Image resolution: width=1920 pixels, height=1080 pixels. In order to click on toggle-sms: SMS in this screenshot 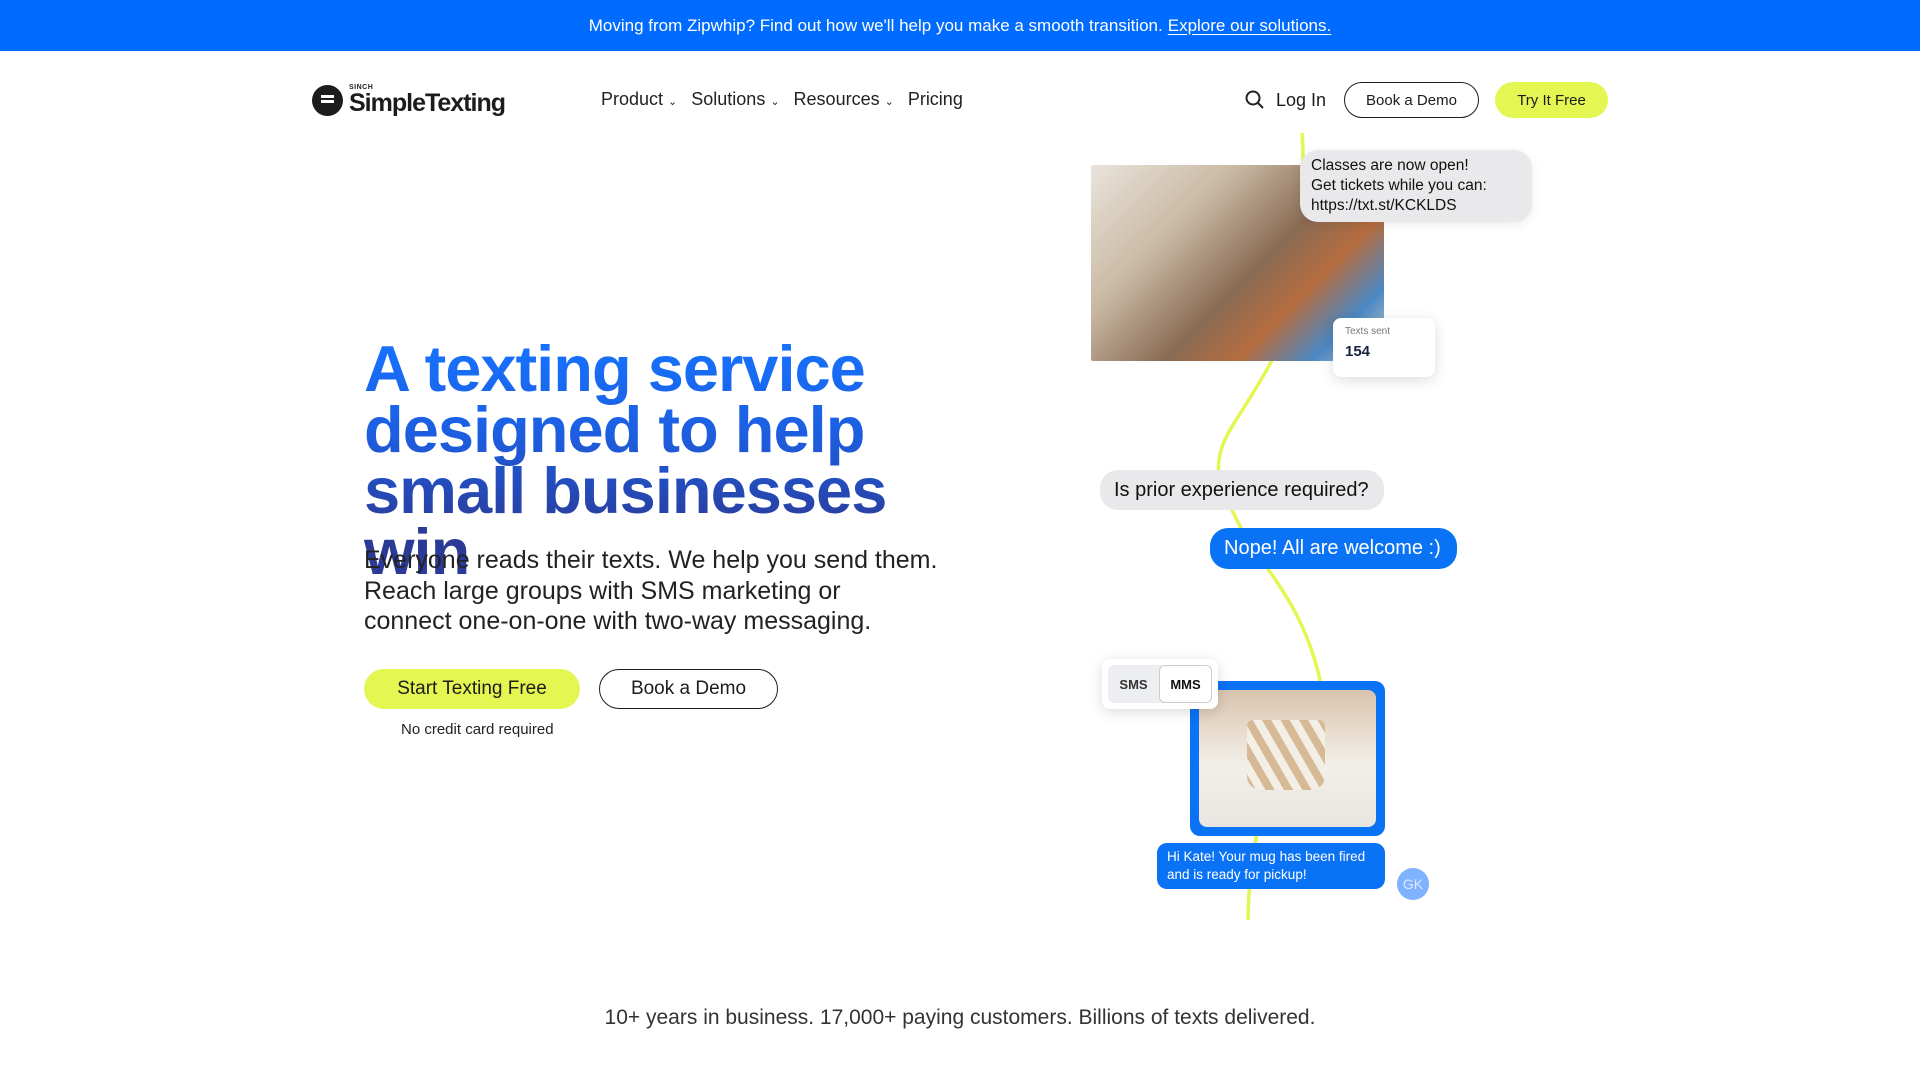, I will do `click(1133, 684)`.